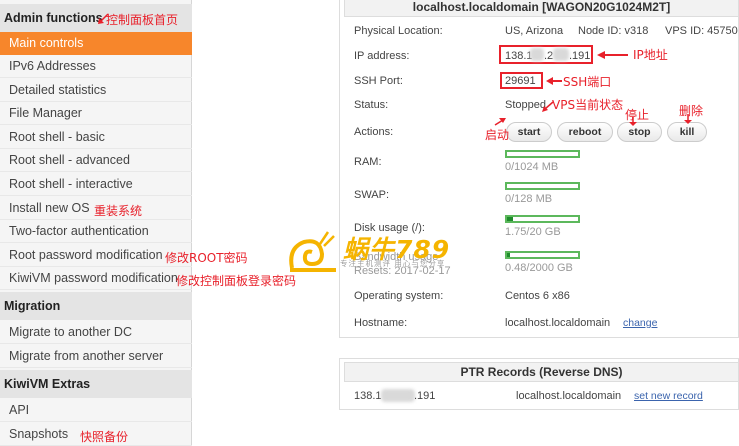 The image size is (739, 446). What do you see at coordinates (96, 306) in the screenshot?
I see `section-migration: Migration` at bounding box center [96, 306].